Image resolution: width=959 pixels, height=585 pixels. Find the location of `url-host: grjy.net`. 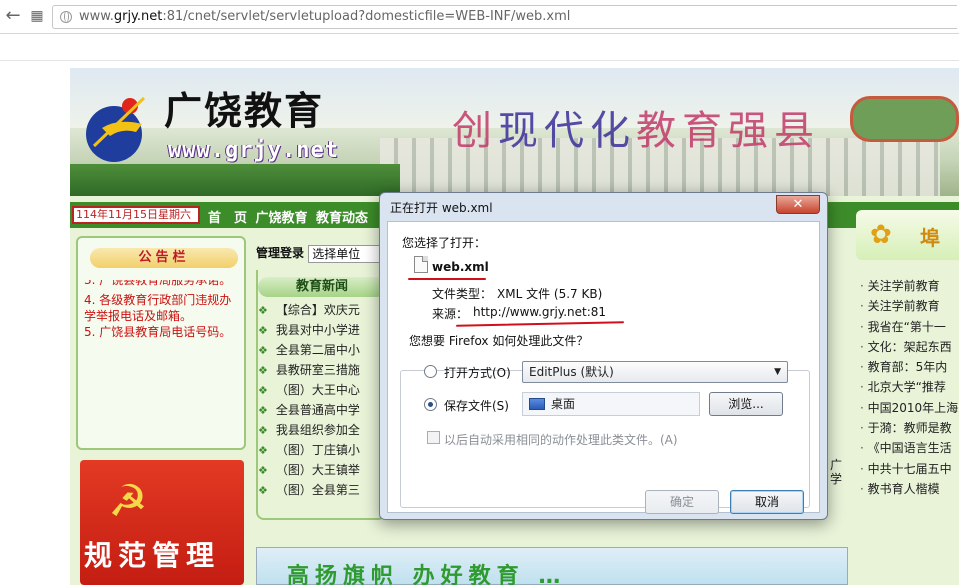

url-host: grjy.net is located at coordinates (138, 16).